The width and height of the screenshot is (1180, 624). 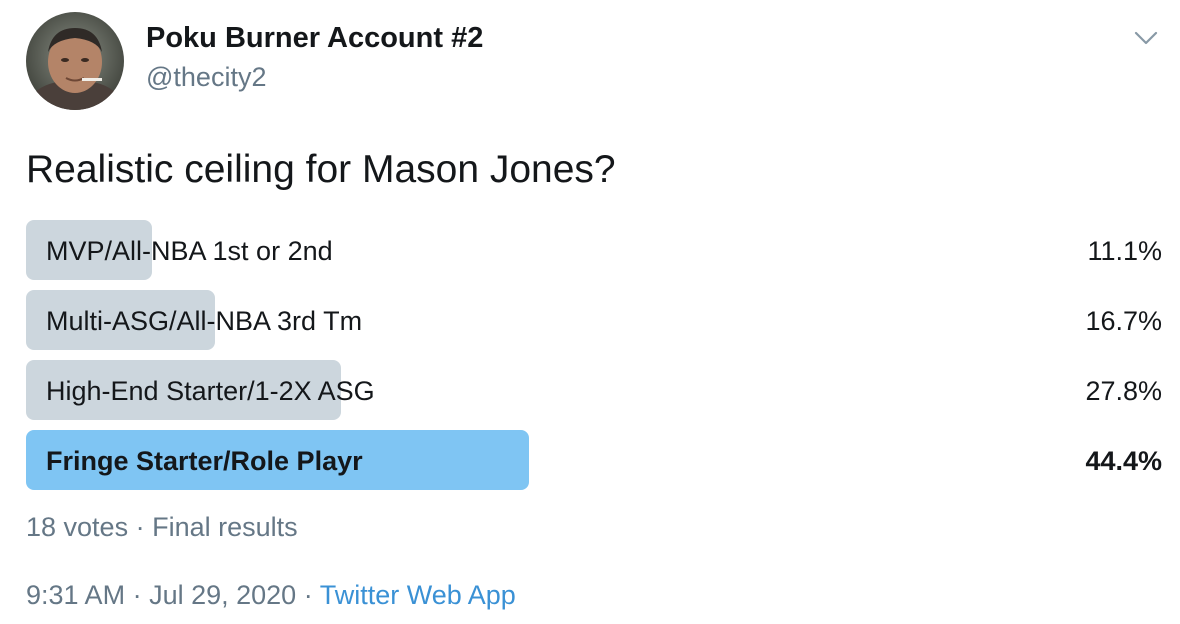 I want to click on profile-photo-icon, so click(x=75, y=61).